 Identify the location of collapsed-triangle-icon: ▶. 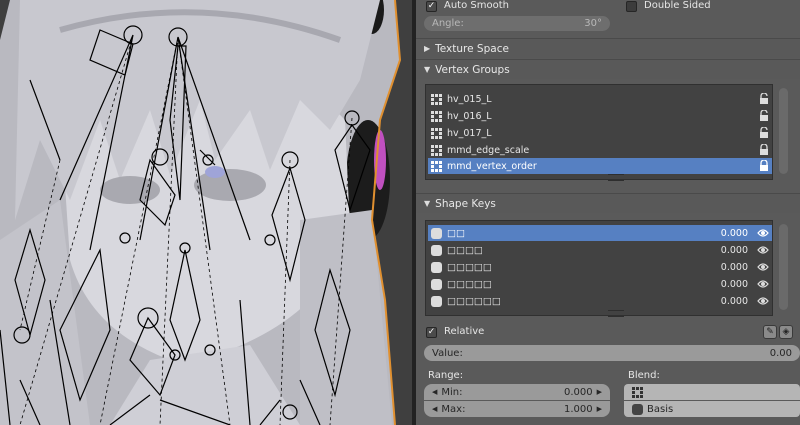
(427, 48).